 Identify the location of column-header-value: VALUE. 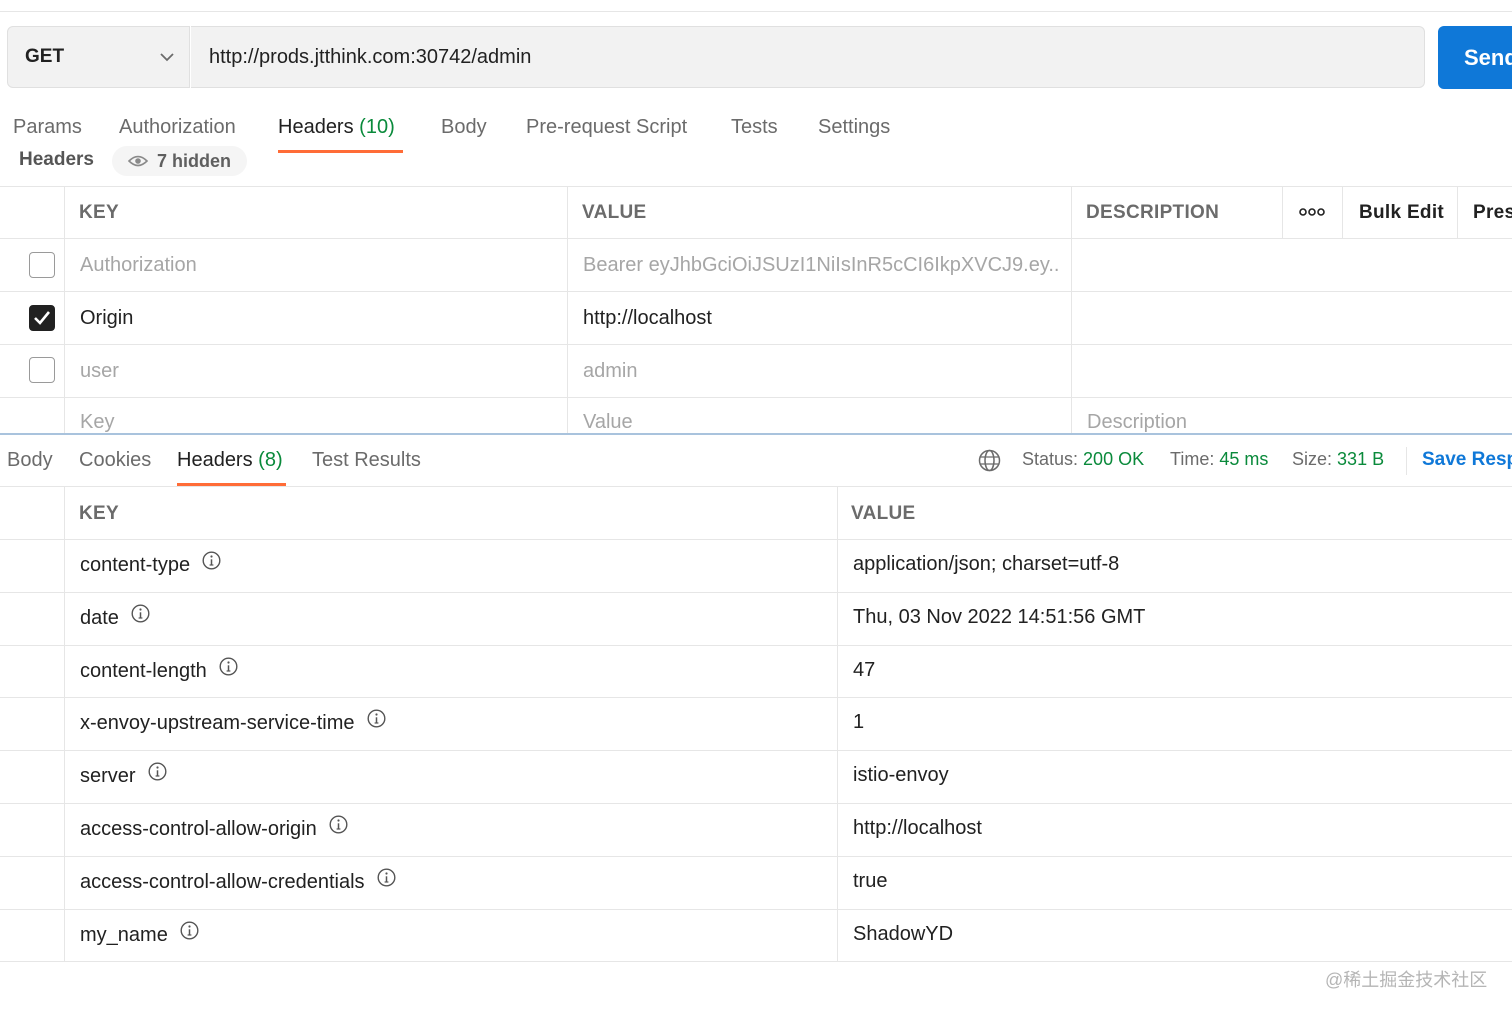
(614, 212).